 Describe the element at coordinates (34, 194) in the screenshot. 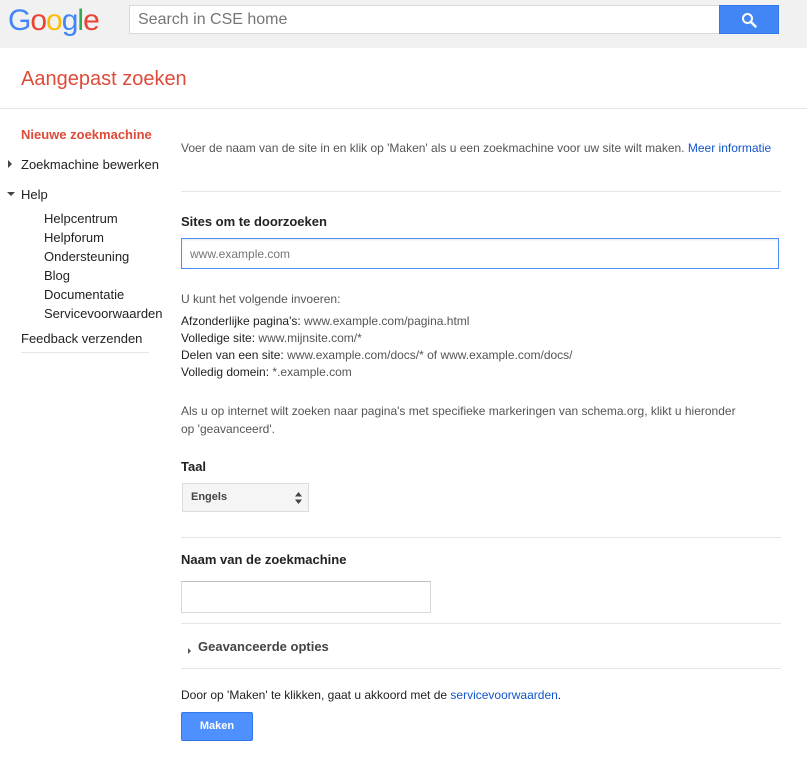

I see `sidebar-item-help: Help` at that location.